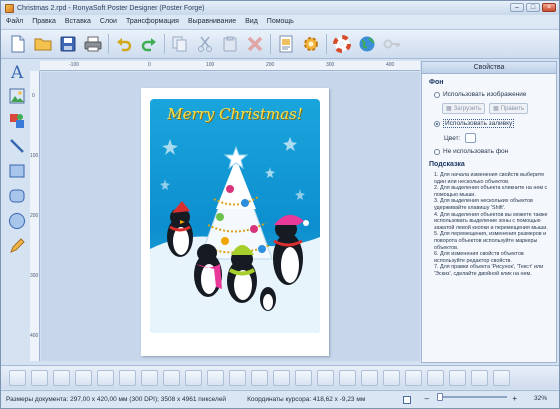 The height and width of the screenshot is (409, 560). Describe the element at coordinates (517, 7) in the screenshot. I see `minimize-button: –` at that location.